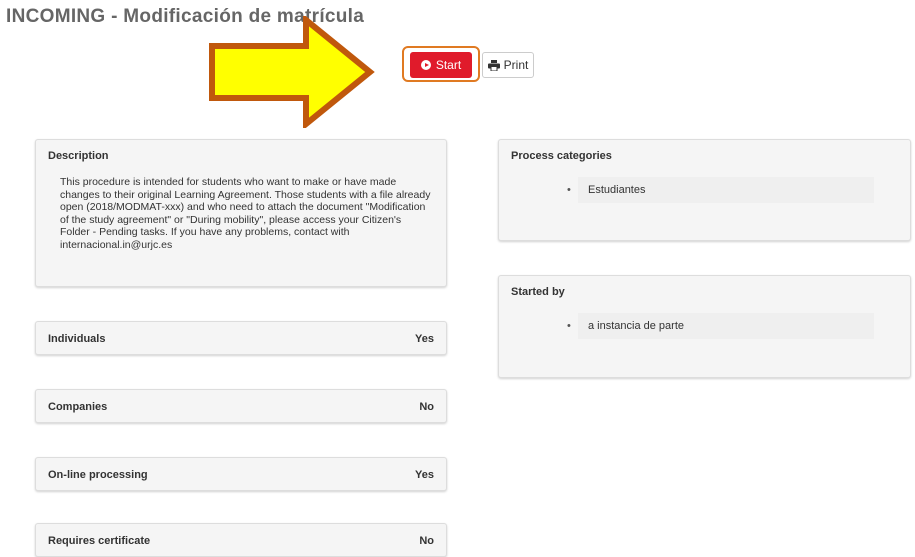  Describe the element at coordinates (98, 475) in the screenshot. I see `online-processing-label: On-line processing` at that location.